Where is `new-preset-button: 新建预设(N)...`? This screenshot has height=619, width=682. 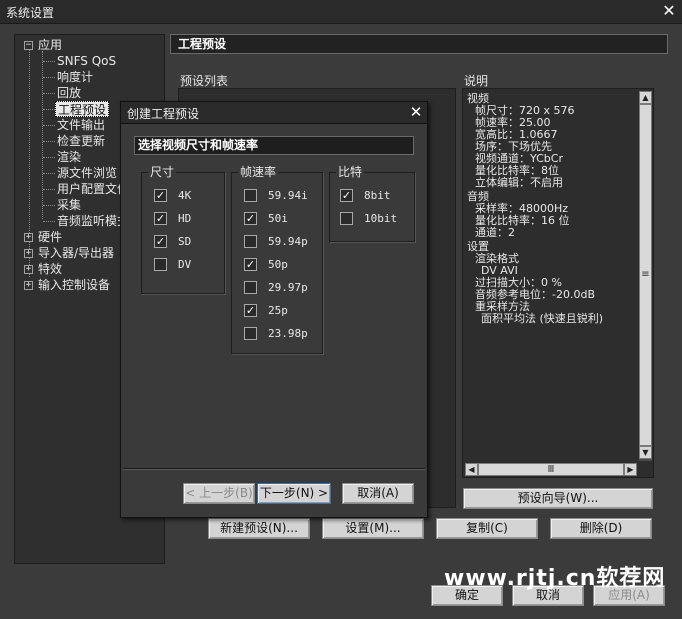
new-preset-button: 新建预设(N)... is located at coordinates (259, 528).